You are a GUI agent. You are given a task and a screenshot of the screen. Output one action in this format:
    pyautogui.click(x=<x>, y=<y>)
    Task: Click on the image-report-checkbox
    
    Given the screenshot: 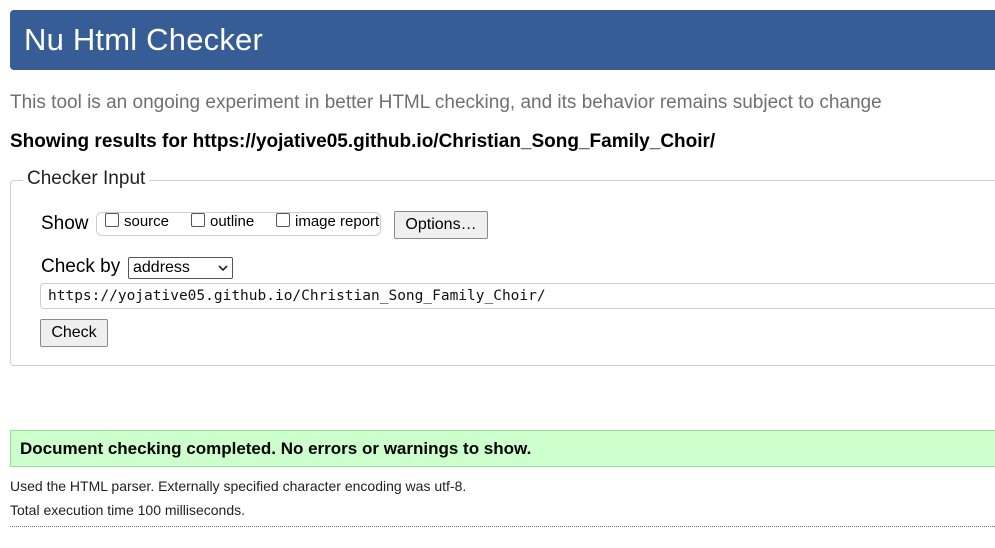 What is the action you would take?
    pyautogui.click(x=283, y=219)
    